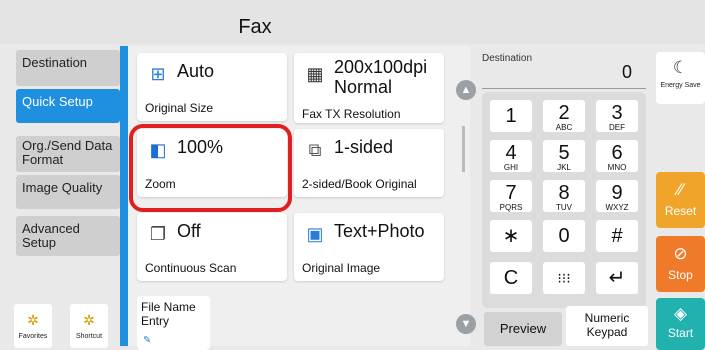 The width and height of the screenshot is (705, 350). I want to click on start-button: ◈ Start, so click(680, 324).